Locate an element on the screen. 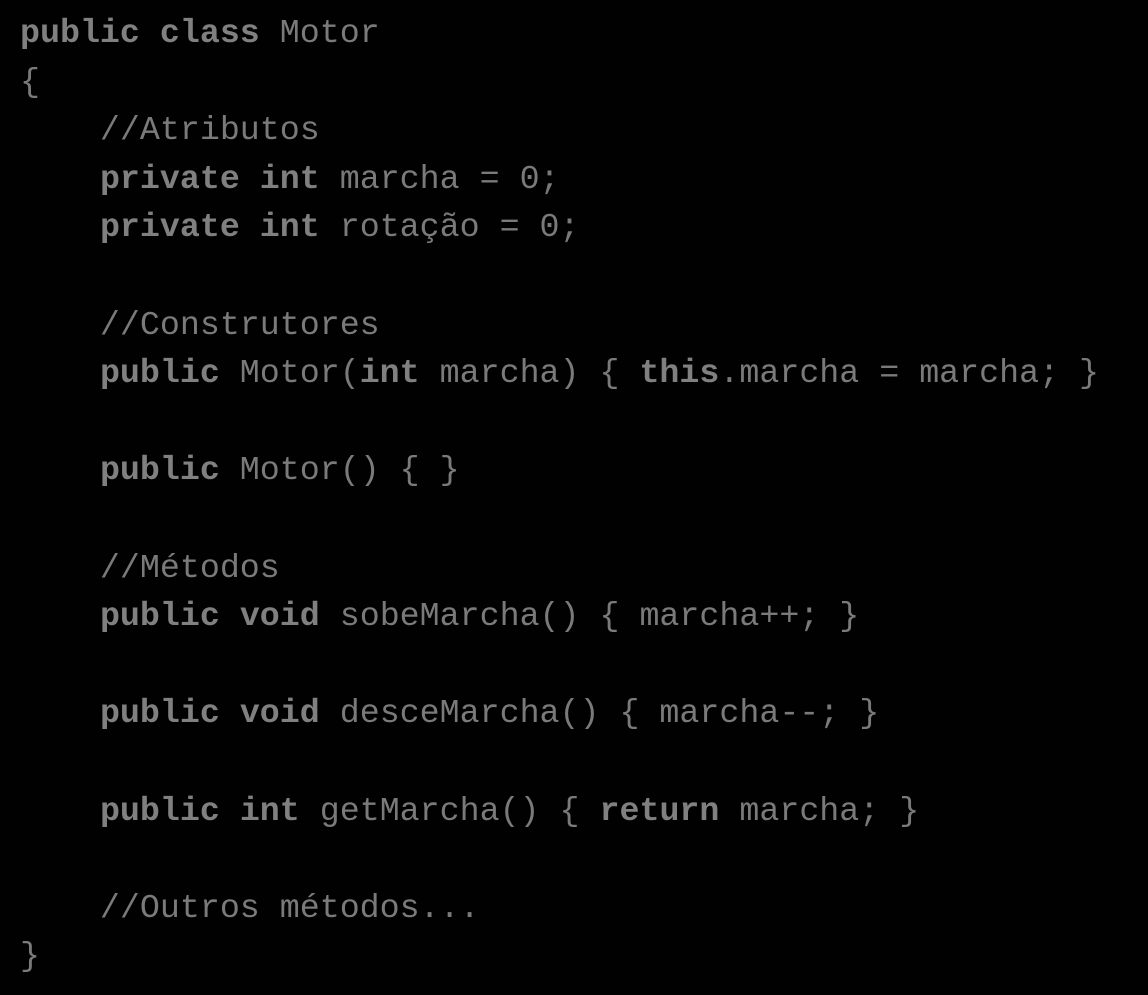 The height and width of the screenshot is (995, 1148). code-line: //Métodos is located at coordinates (559, 568).